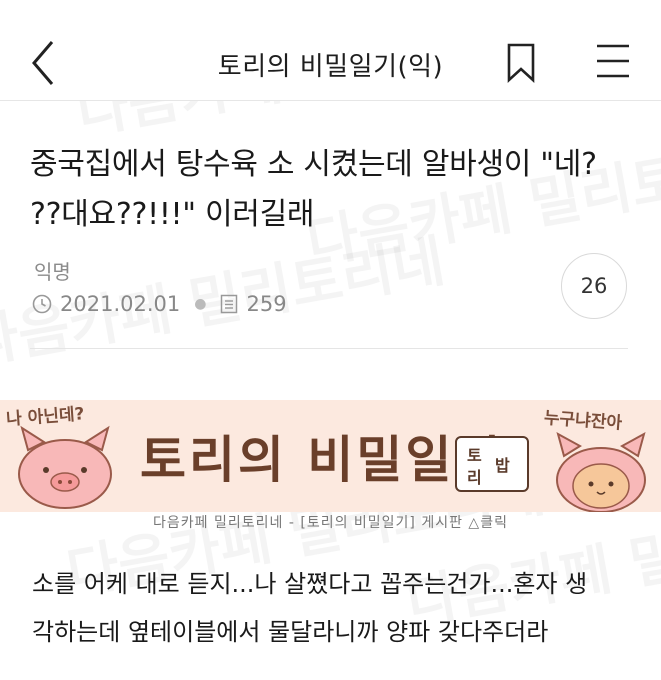 The width and height of the screenshot is (661, 680). What do you see at coordinates (474, 477) in the screenshot?
I see `stamp-char: 리` at bounding box center [474, 477].